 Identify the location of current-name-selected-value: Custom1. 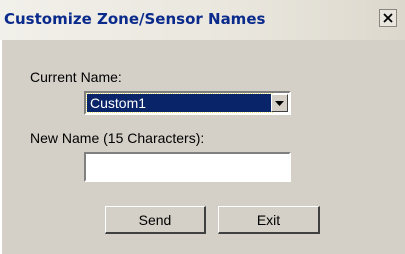
(179, 103).